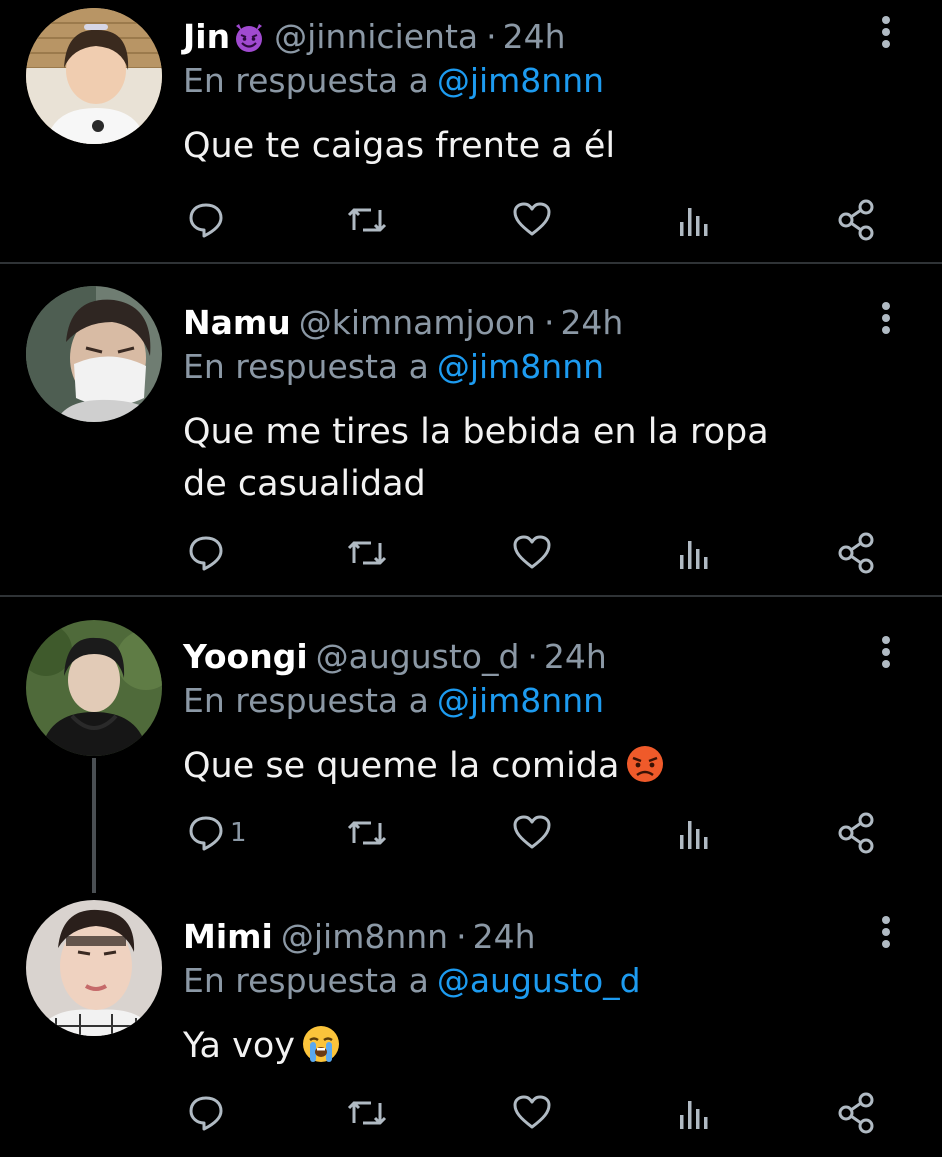 Image resolution: width=942 pixels, height=1157 pixels. Describe the element at coordinates (238, 833) in the screenshot. I see `reply-count: 1` at that location.